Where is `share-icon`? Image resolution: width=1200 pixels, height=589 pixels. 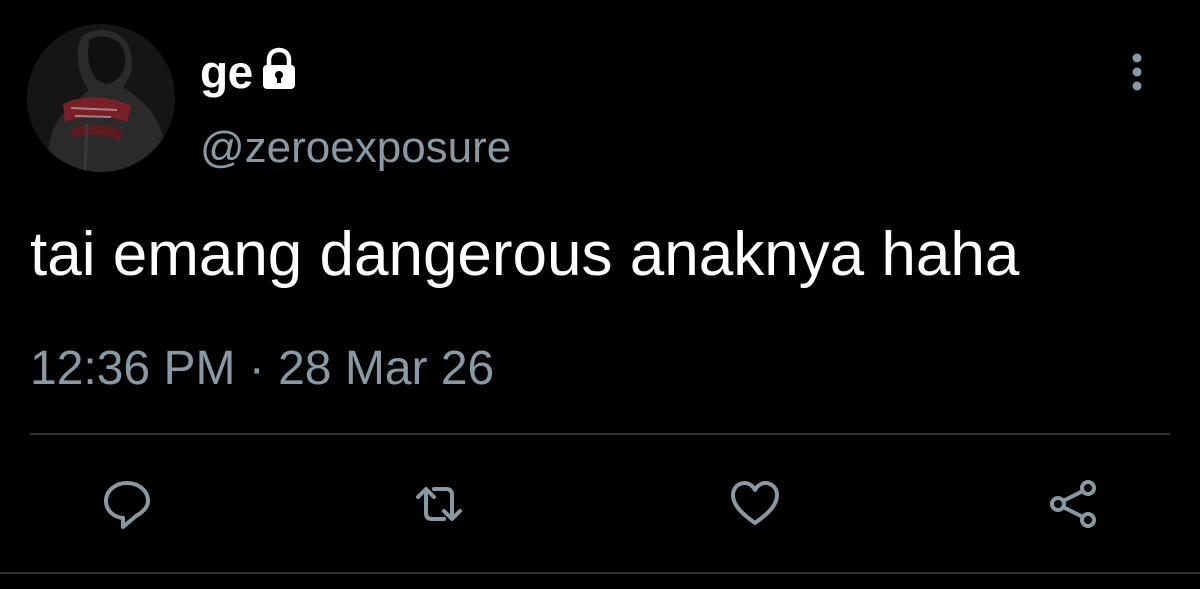
share-icon is located at coordinates (1073, 504).